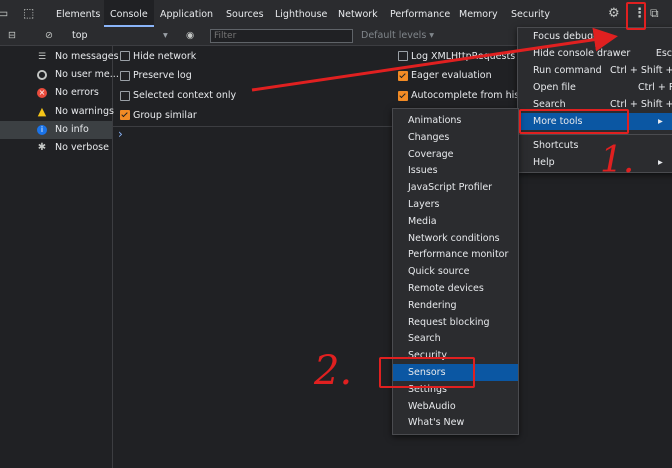  What do you see at coordinates (617, 160) in the screenshot?
I see `annotation-step-1: 1.` at bounding box center [617, 160].